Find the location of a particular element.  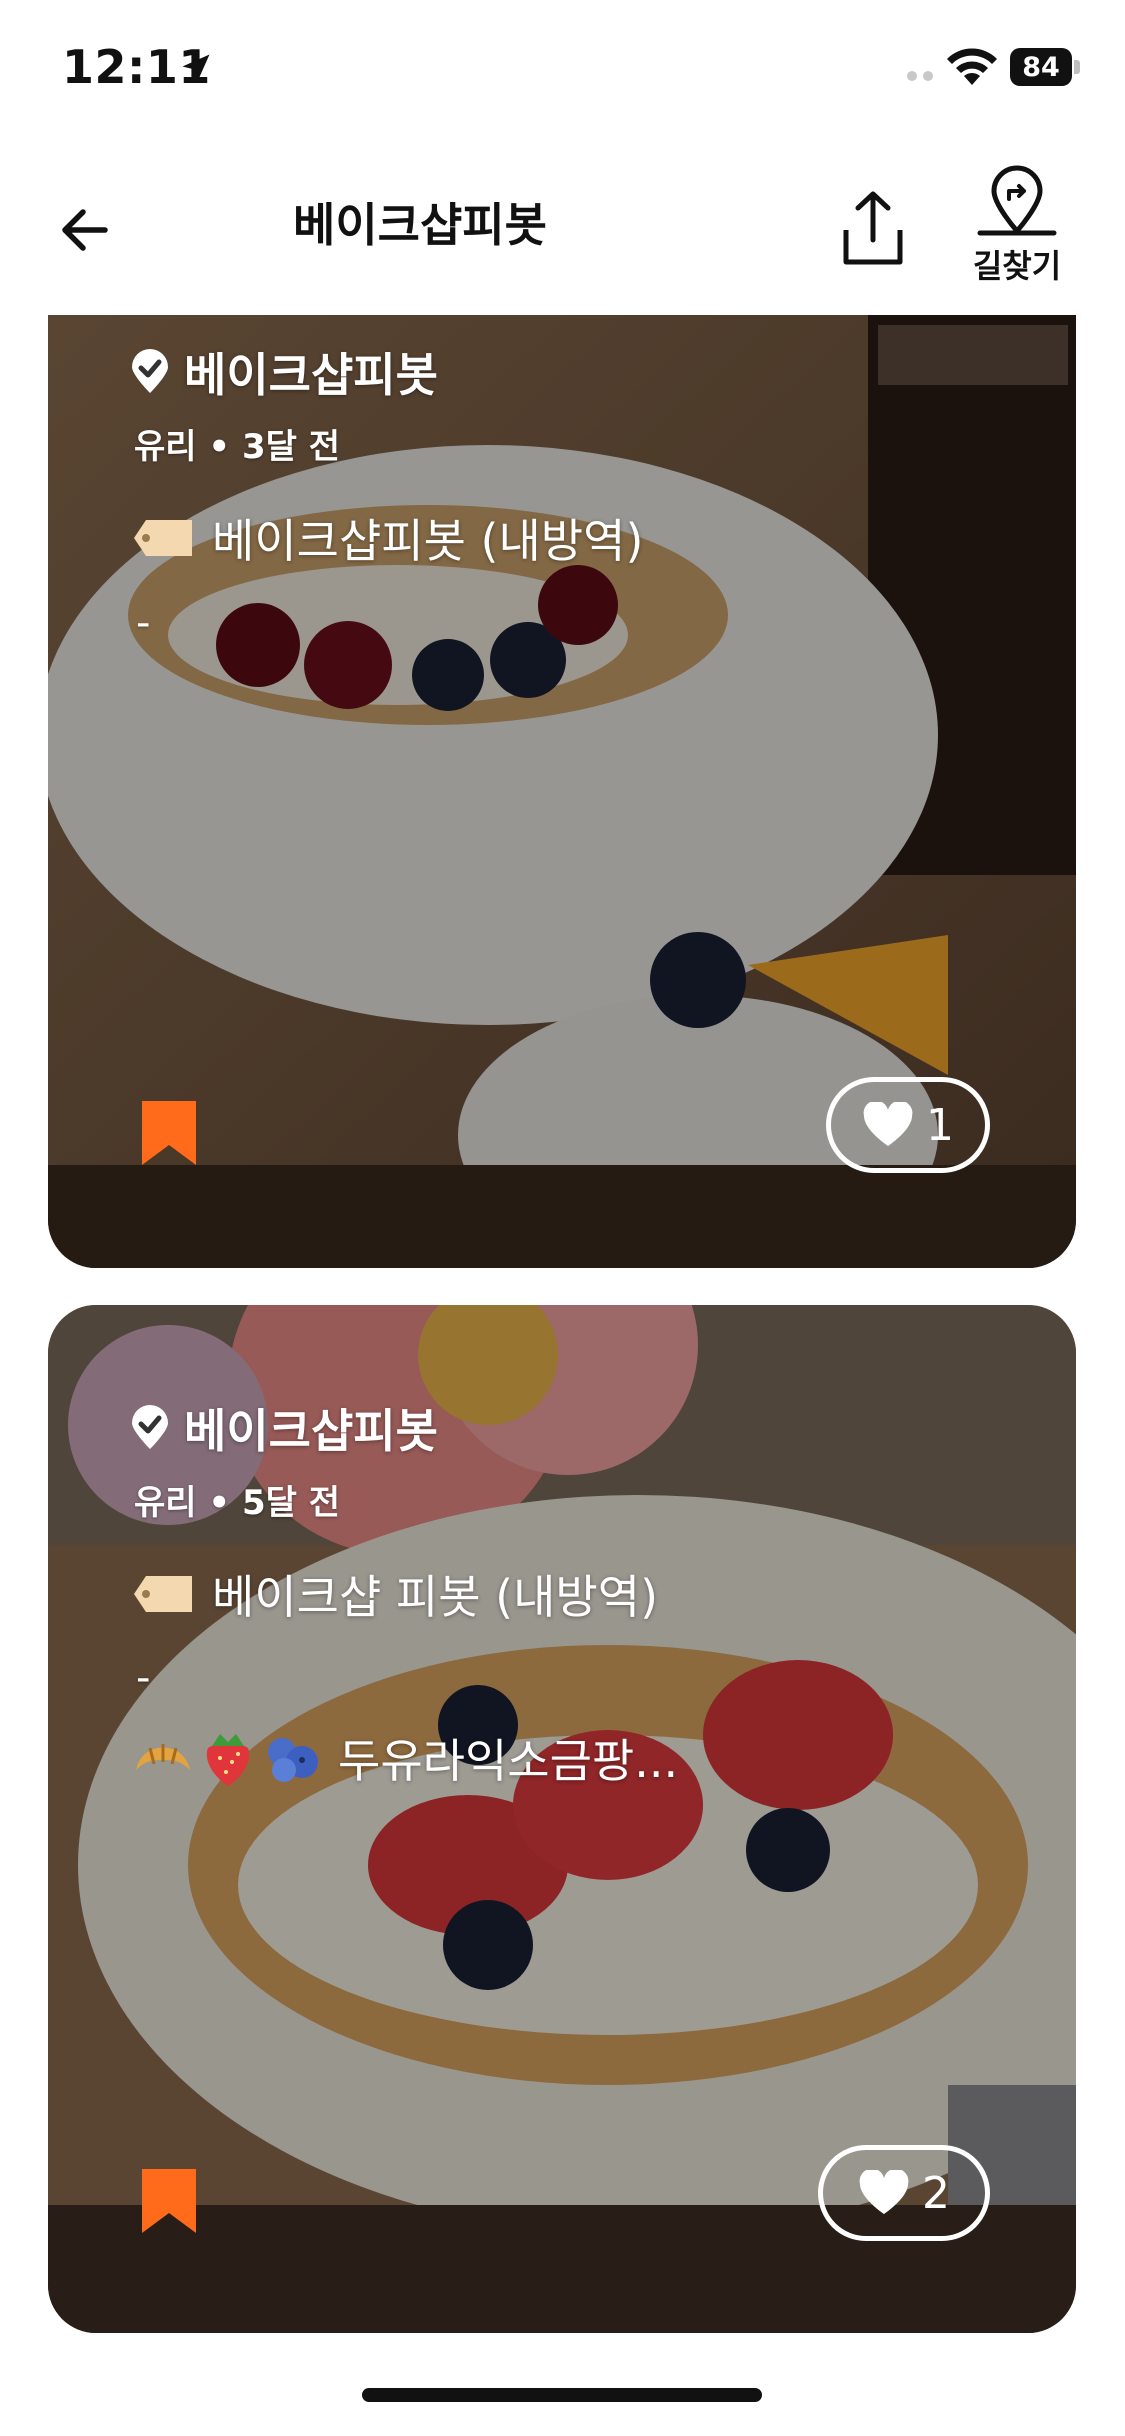

croissant-icon is located at coordinates (163, 1757).